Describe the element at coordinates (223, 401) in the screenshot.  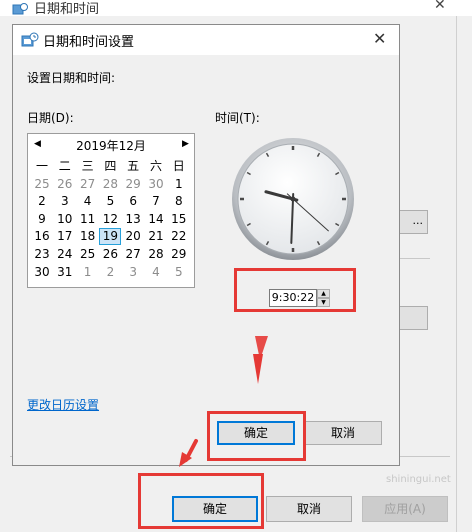
I see `annotation-arrows` at that location.